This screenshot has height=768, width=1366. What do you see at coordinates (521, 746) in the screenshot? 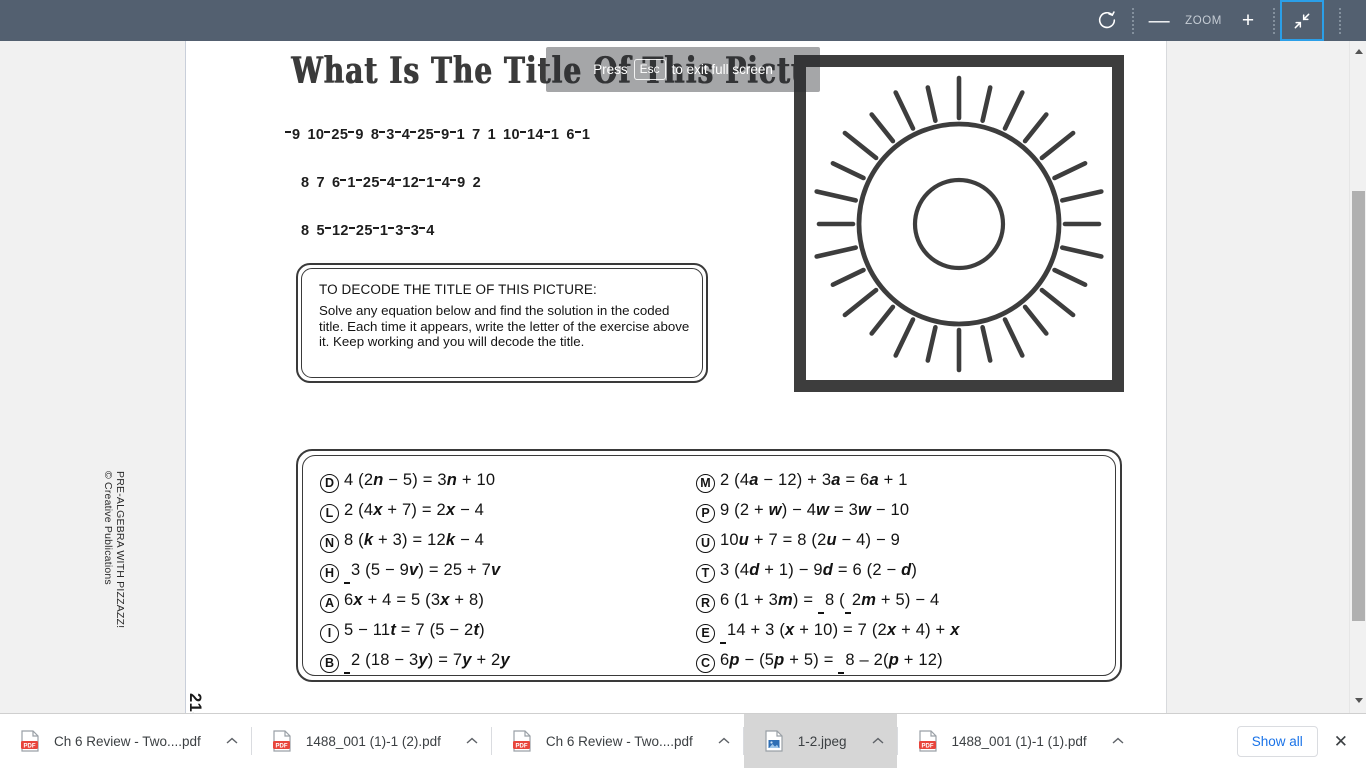
I see `svg-text: PDF` at bounding box center [521, 746].